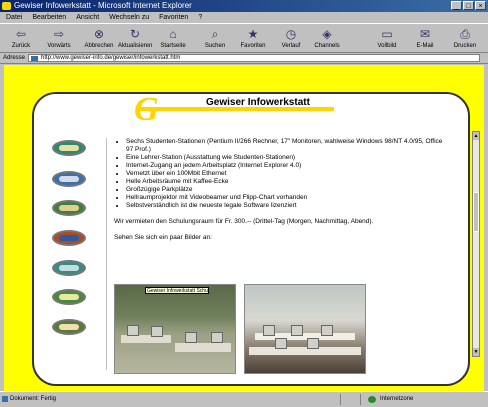 This screenshot has height=407, width=488. What do you see at coordinates (244, 398) in the screenshot?
I see `status-bar: Dokument: Fertig Internetzone` at bounding box center [244, 398].